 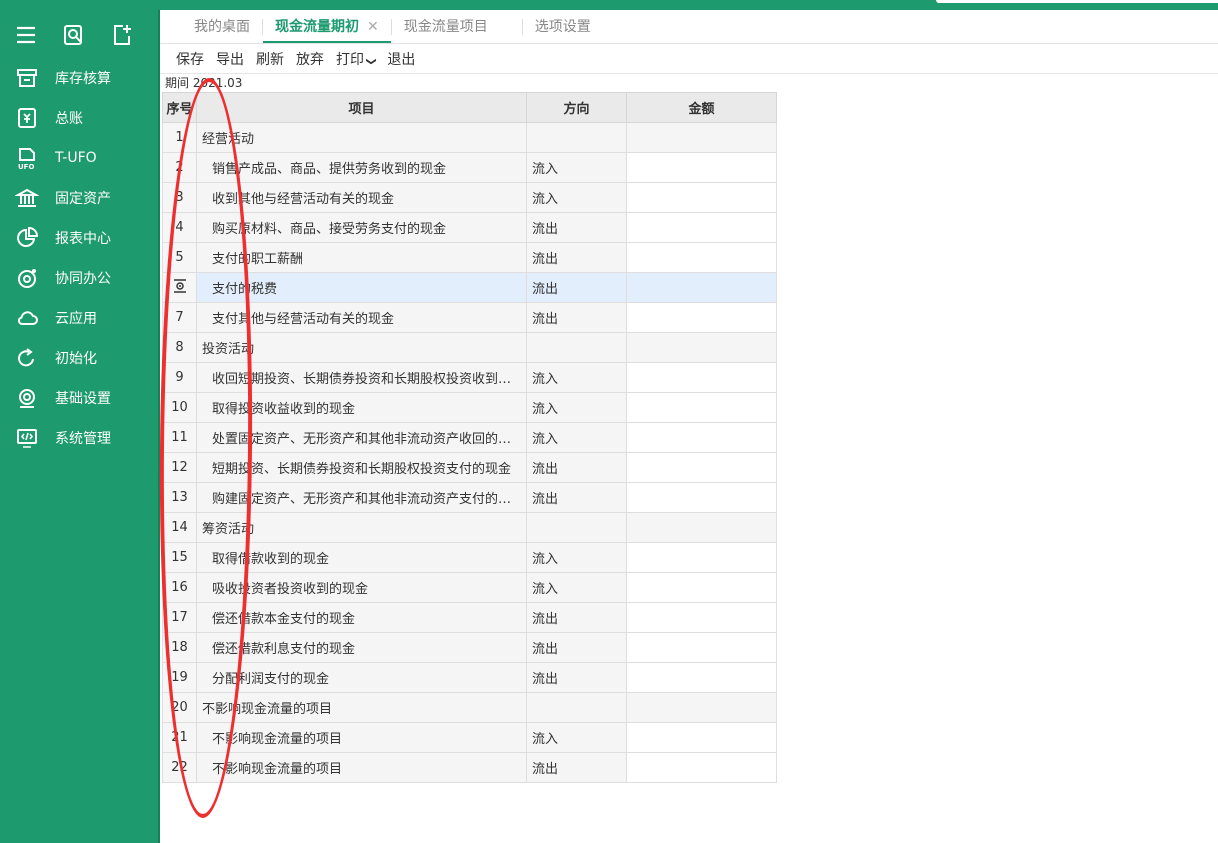 I want to click on col-header-item: 项目, so click(x=361, y=107).